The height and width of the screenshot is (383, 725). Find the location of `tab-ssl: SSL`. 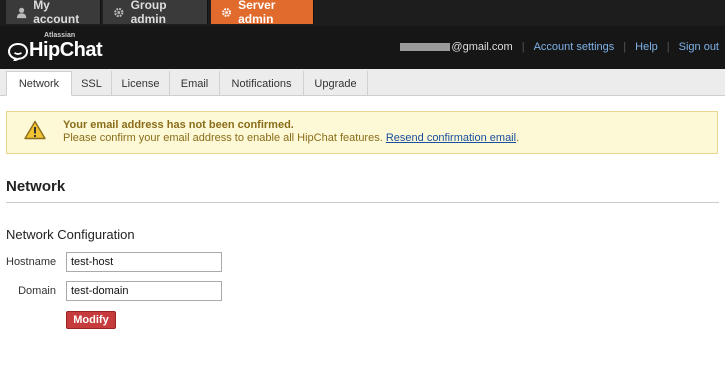

tab-ssl: SSL is located at coordinates (92, 83).